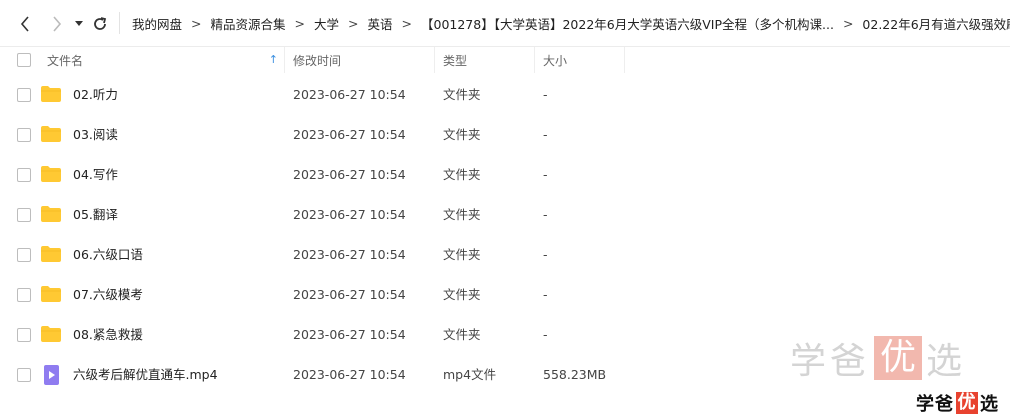 The height and width of the screenshot is (418, 1010). Describe the element at coordinates (95, 95) in the screenshot. I see `file-name: 02.听力` at that location.